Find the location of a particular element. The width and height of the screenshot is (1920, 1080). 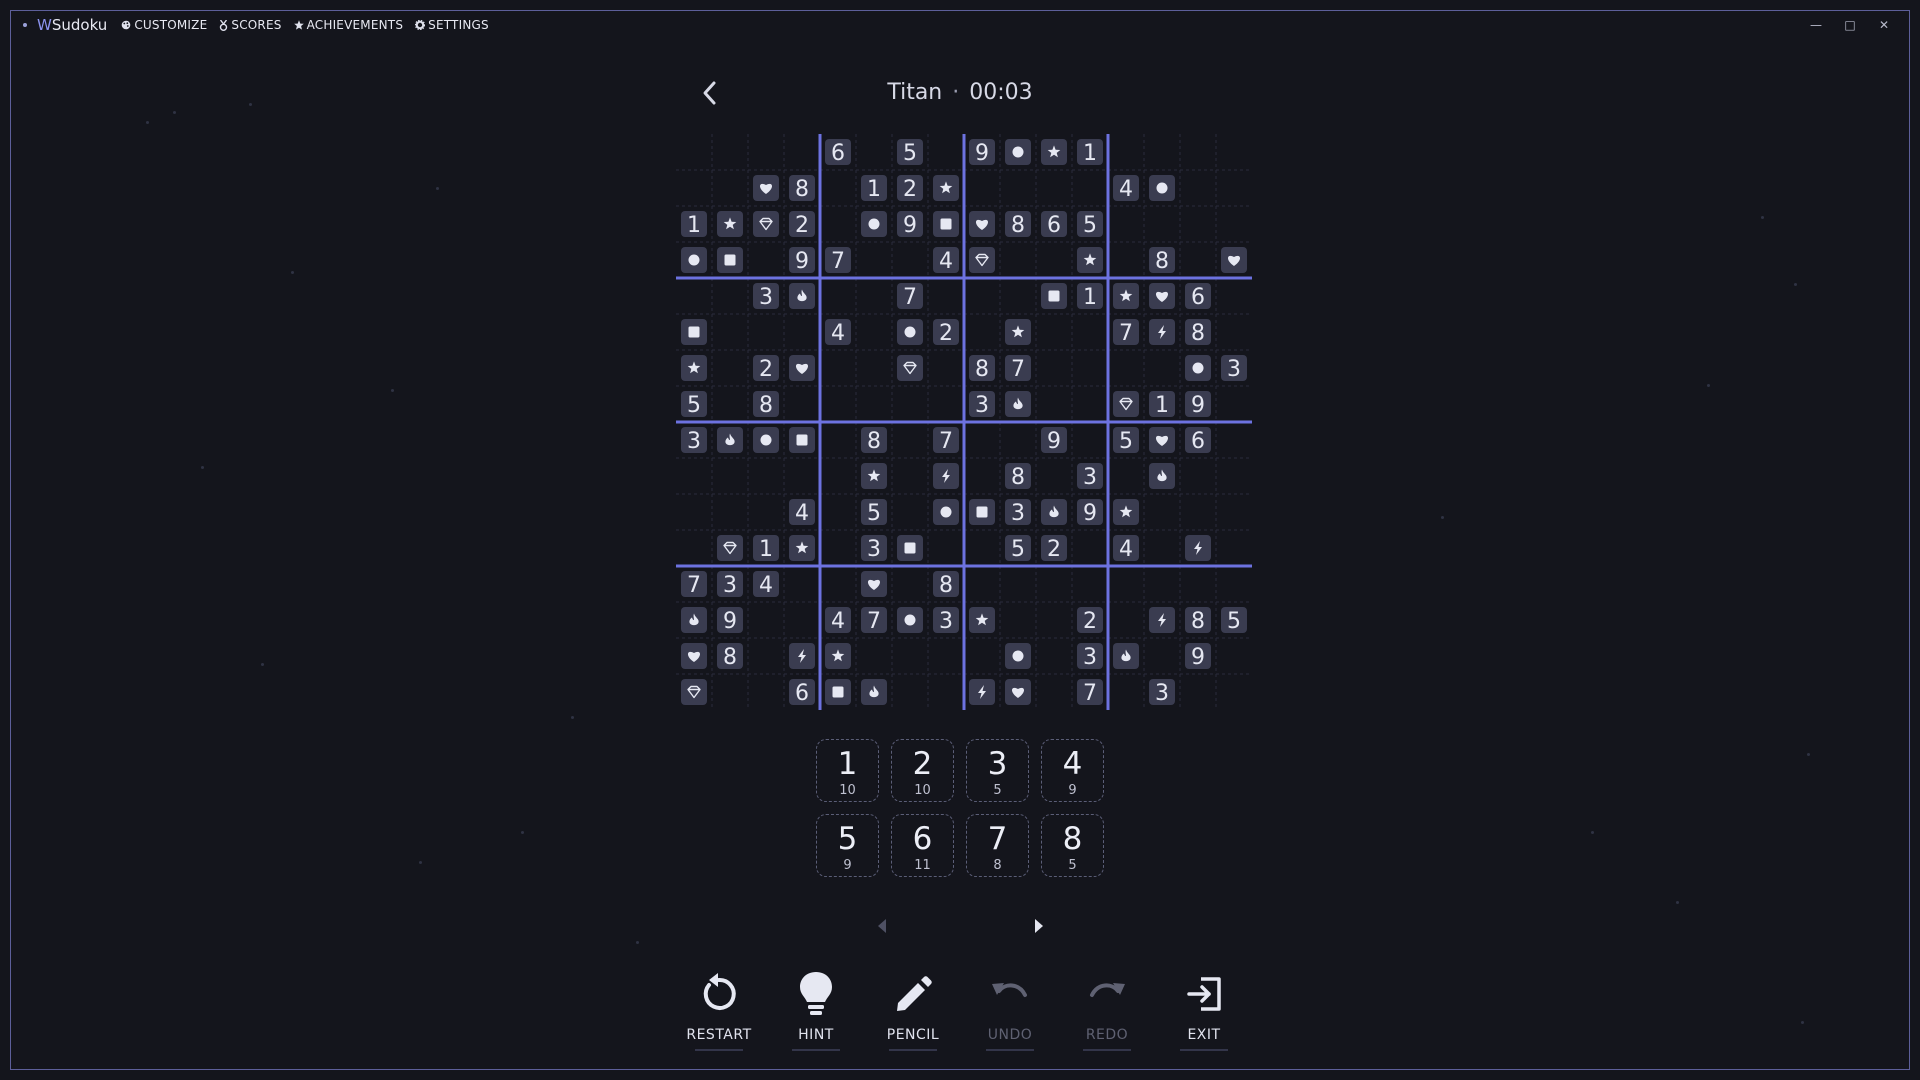

number-key-7: 78 is located at coordinates (997, 845).